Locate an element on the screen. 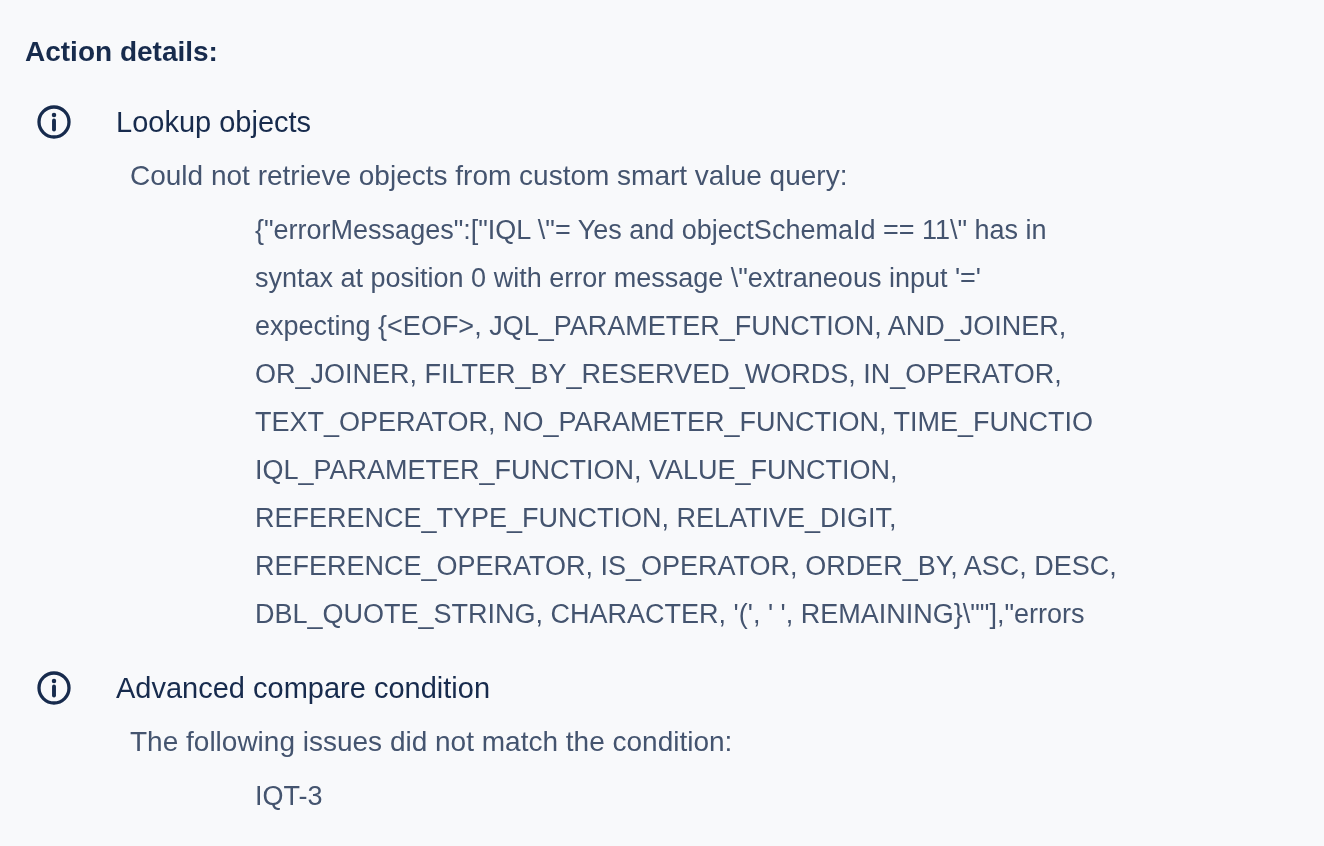 The image size is (1324, 846). detail-line: IQT-3 is located at coordinates (289, 796).